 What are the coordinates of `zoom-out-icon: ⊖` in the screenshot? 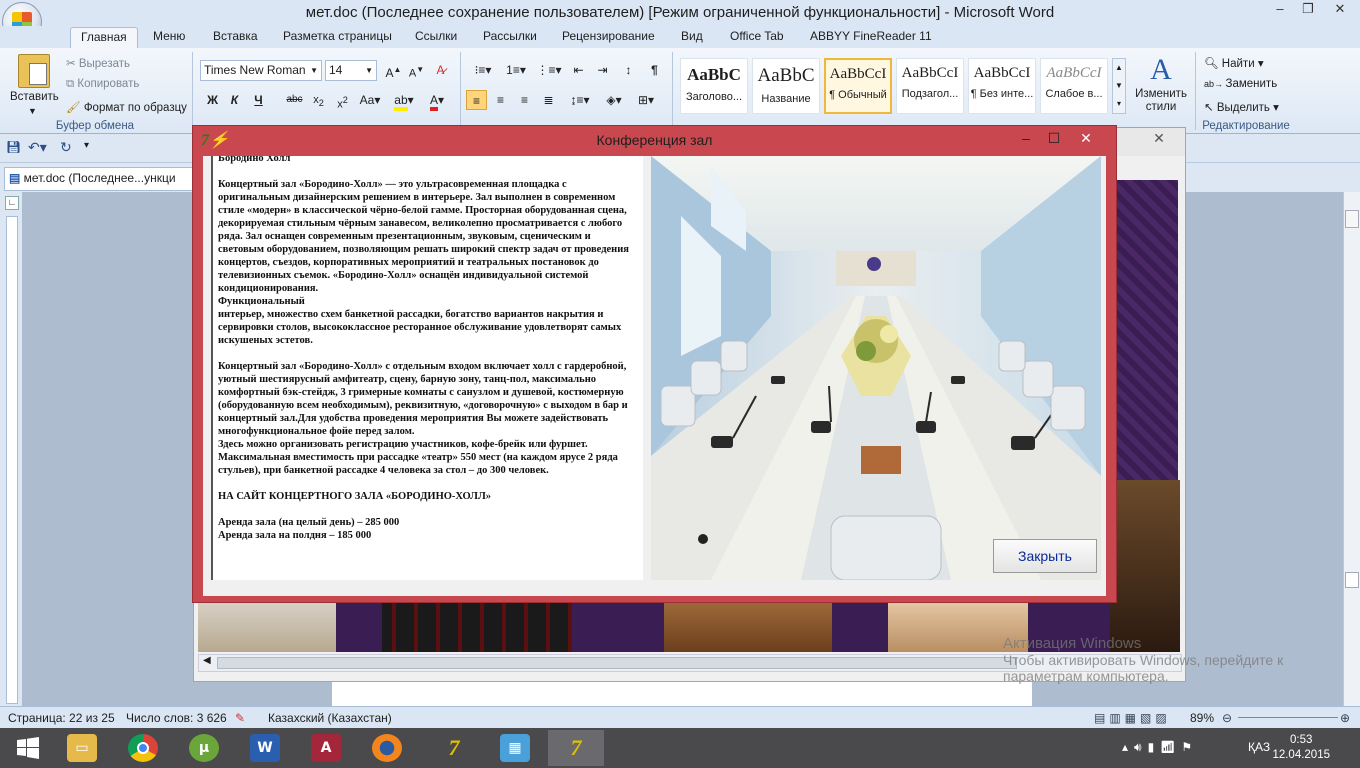 It's located at (1227, 718).